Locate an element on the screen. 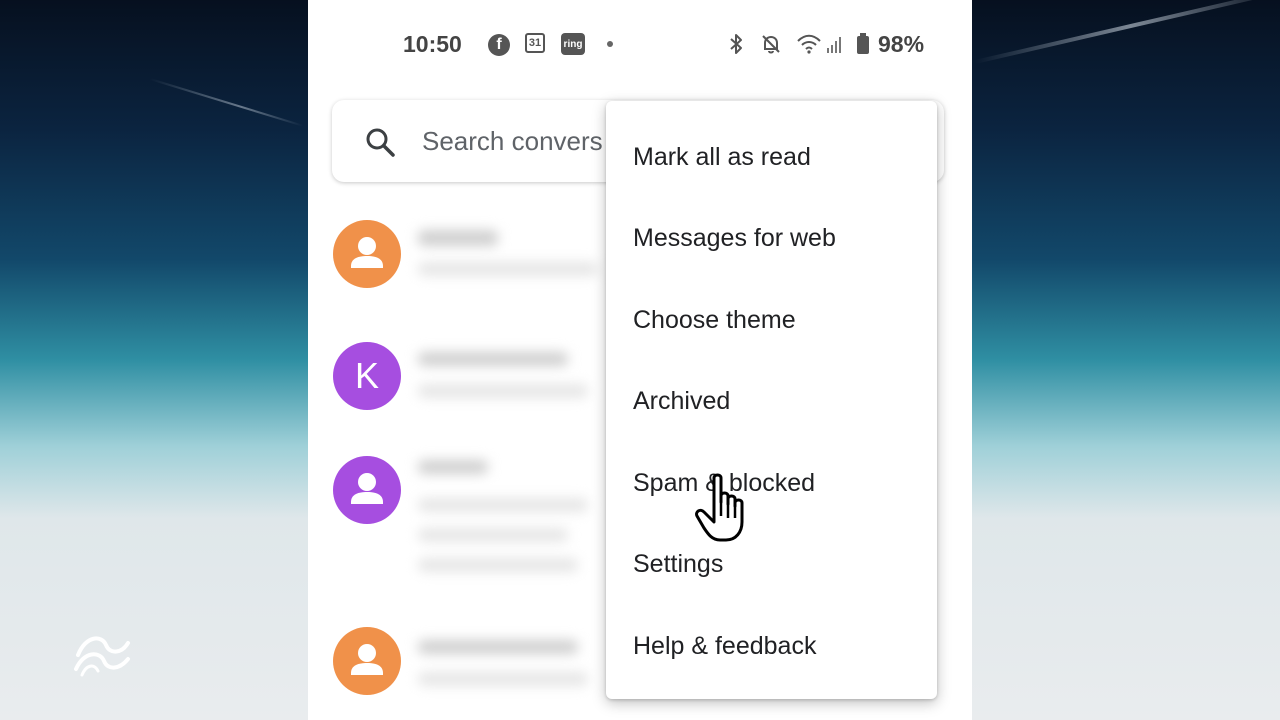 Image resolution: width=1280 pixels, height=720 pixels. dot-icon is located at coordinates (610, 44).